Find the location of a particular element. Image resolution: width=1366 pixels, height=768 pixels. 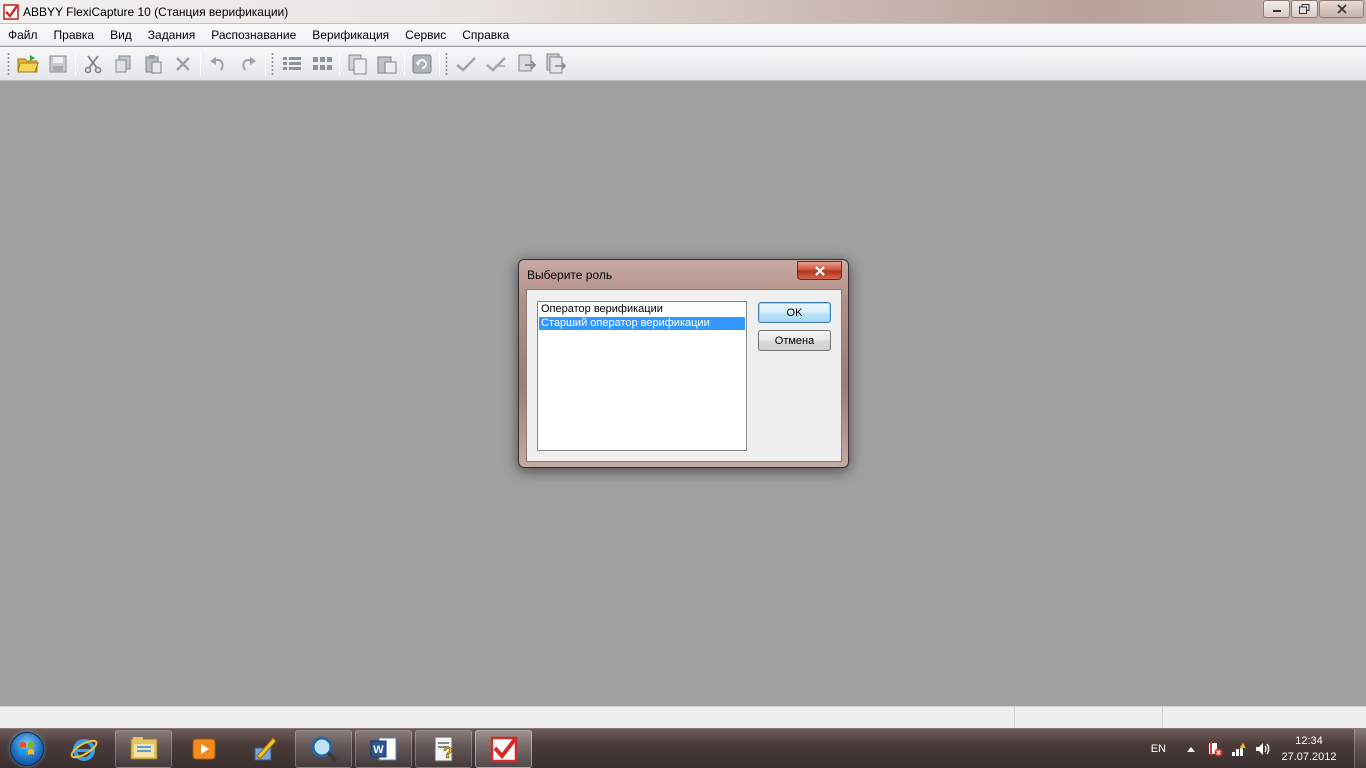

system-tray: EN 12:34 27.07.2012 is located at coordinates (1258, 748).